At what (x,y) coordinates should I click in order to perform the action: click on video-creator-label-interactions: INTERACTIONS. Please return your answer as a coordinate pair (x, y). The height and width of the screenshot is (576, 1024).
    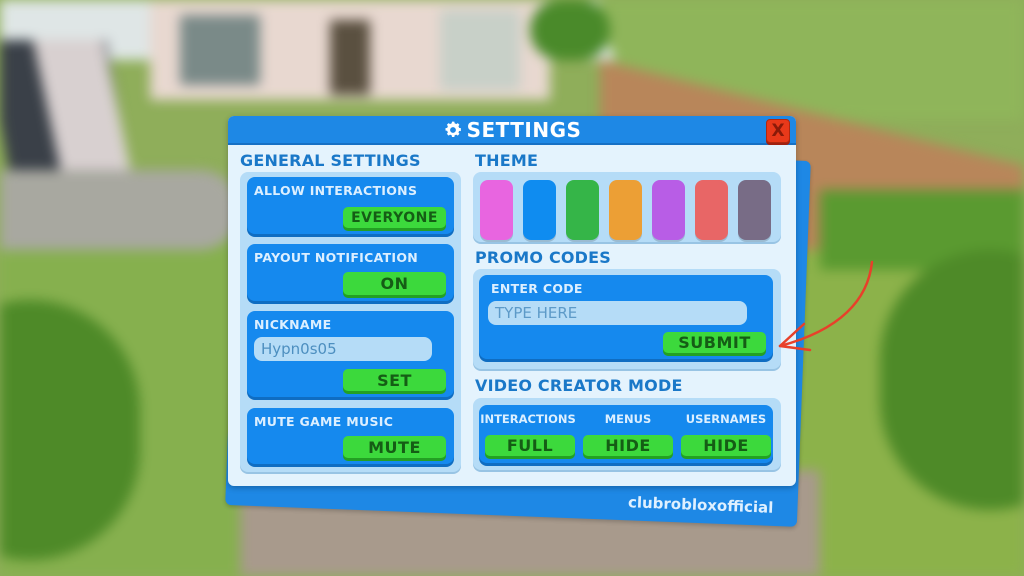
    Looking at the image, I should click on (528, 419).